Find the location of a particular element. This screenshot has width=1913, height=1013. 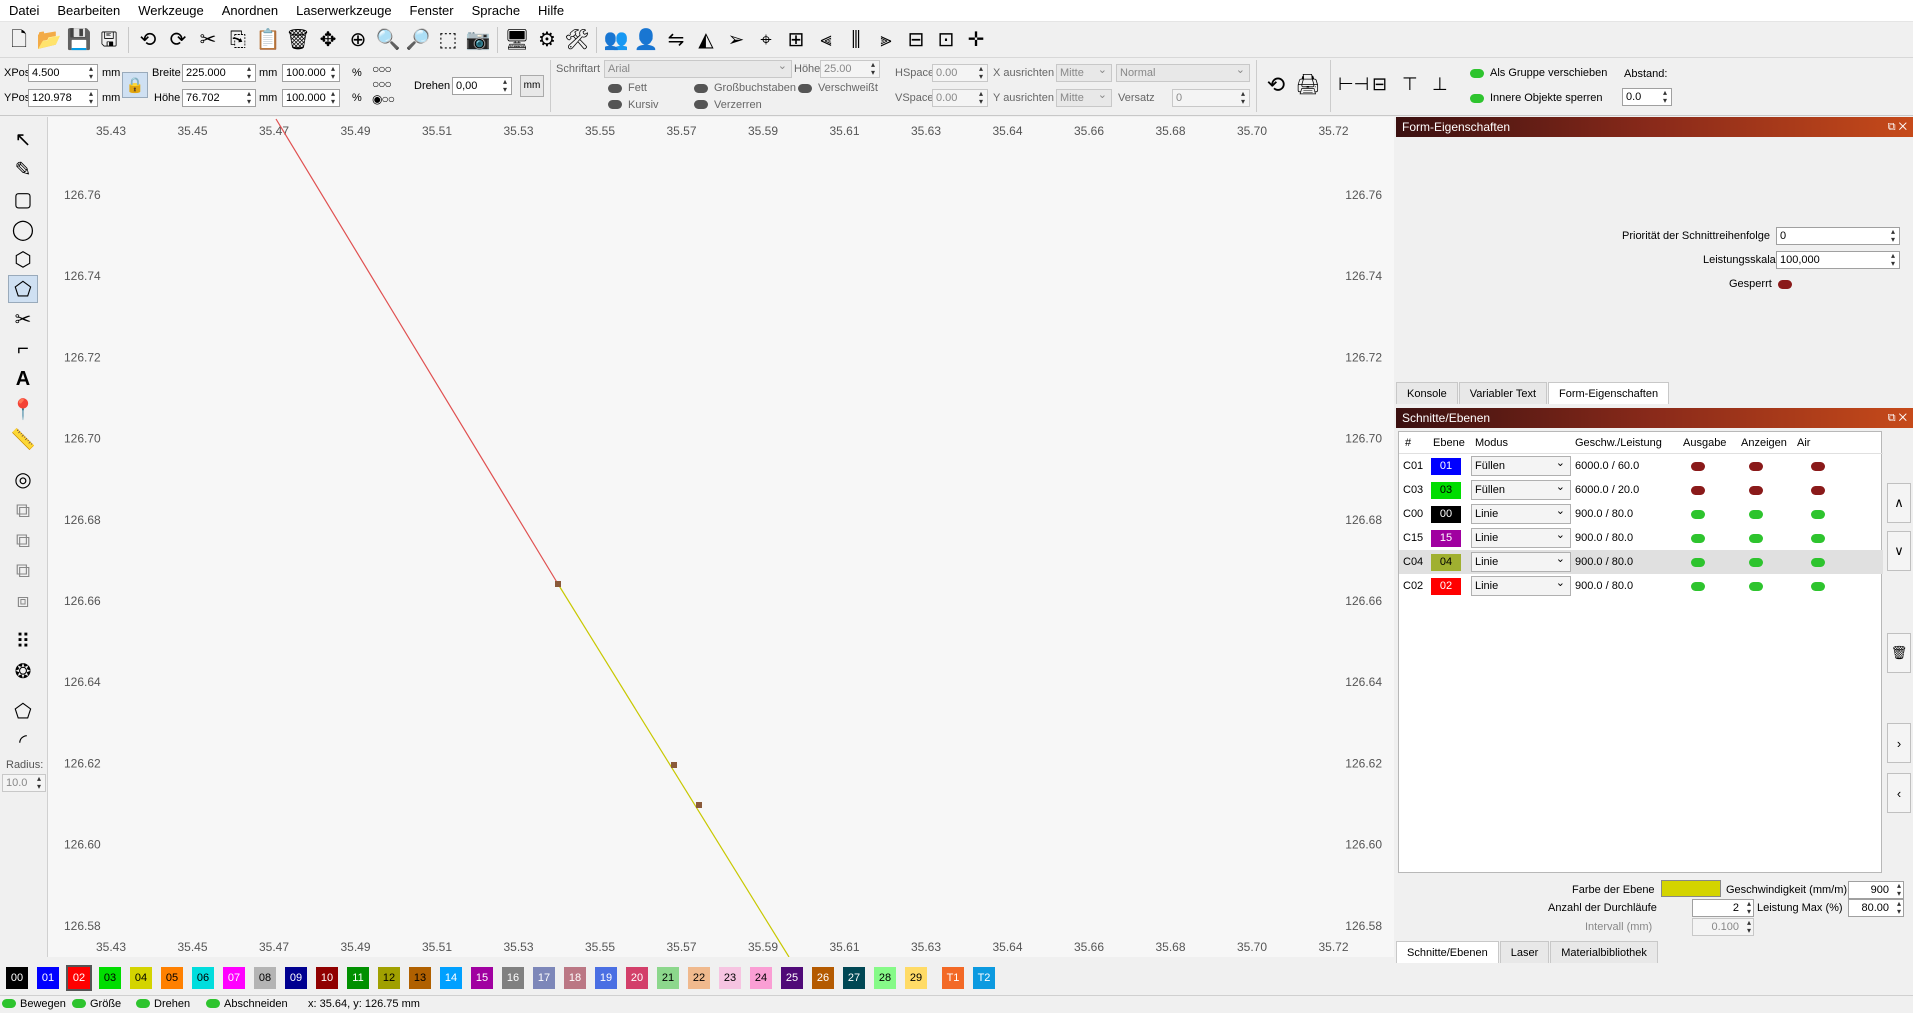

palette-color-09: 09 is located at coordinates (296, 978).